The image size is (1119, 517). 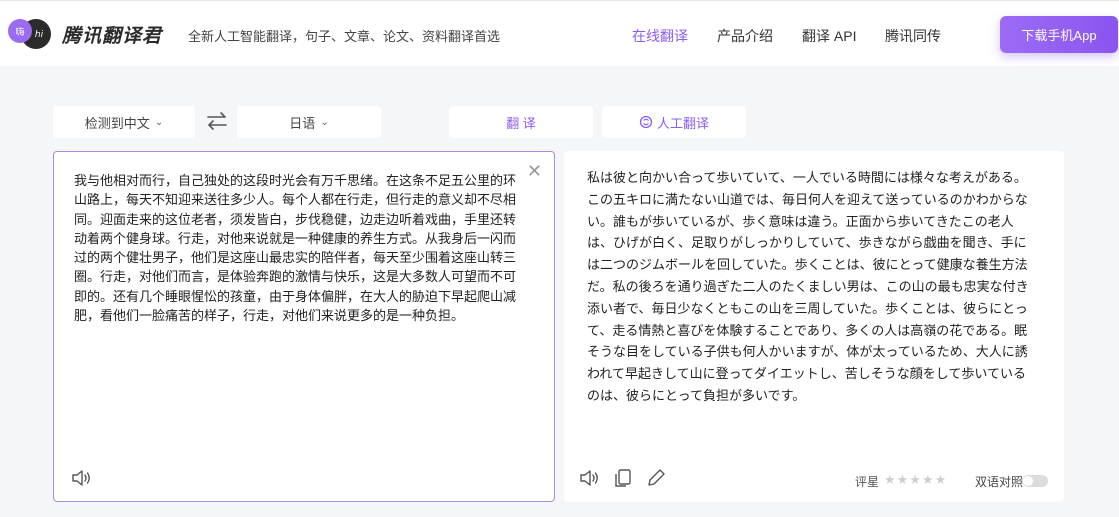 I want to click on human-translate-button: 人工翻译, so click(x=674, y=122).